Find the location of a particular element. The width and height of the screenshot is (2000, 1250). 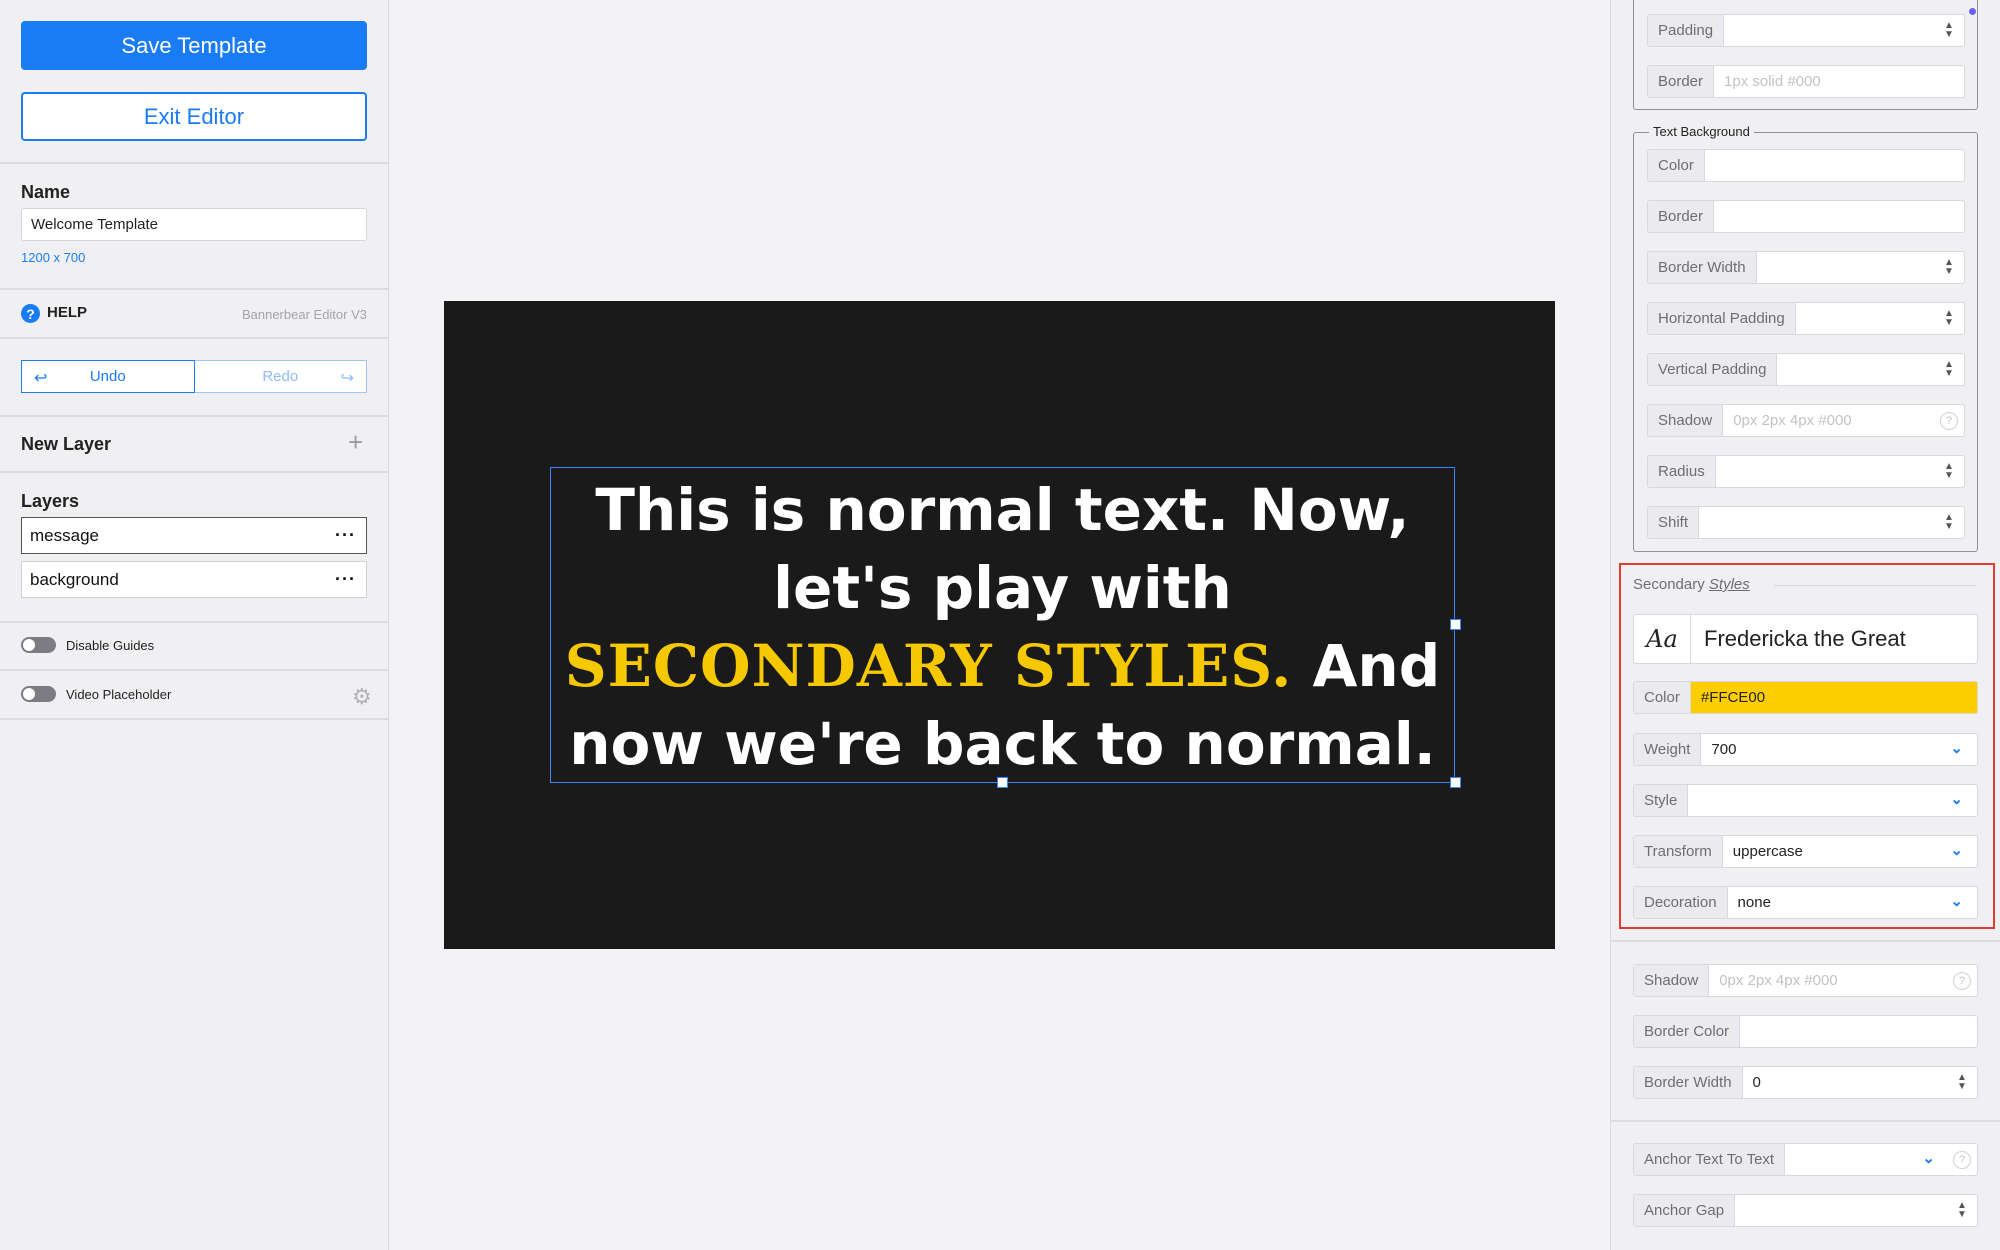

exit-editor-button: Exit Editor is located at coordinates (194, 116).